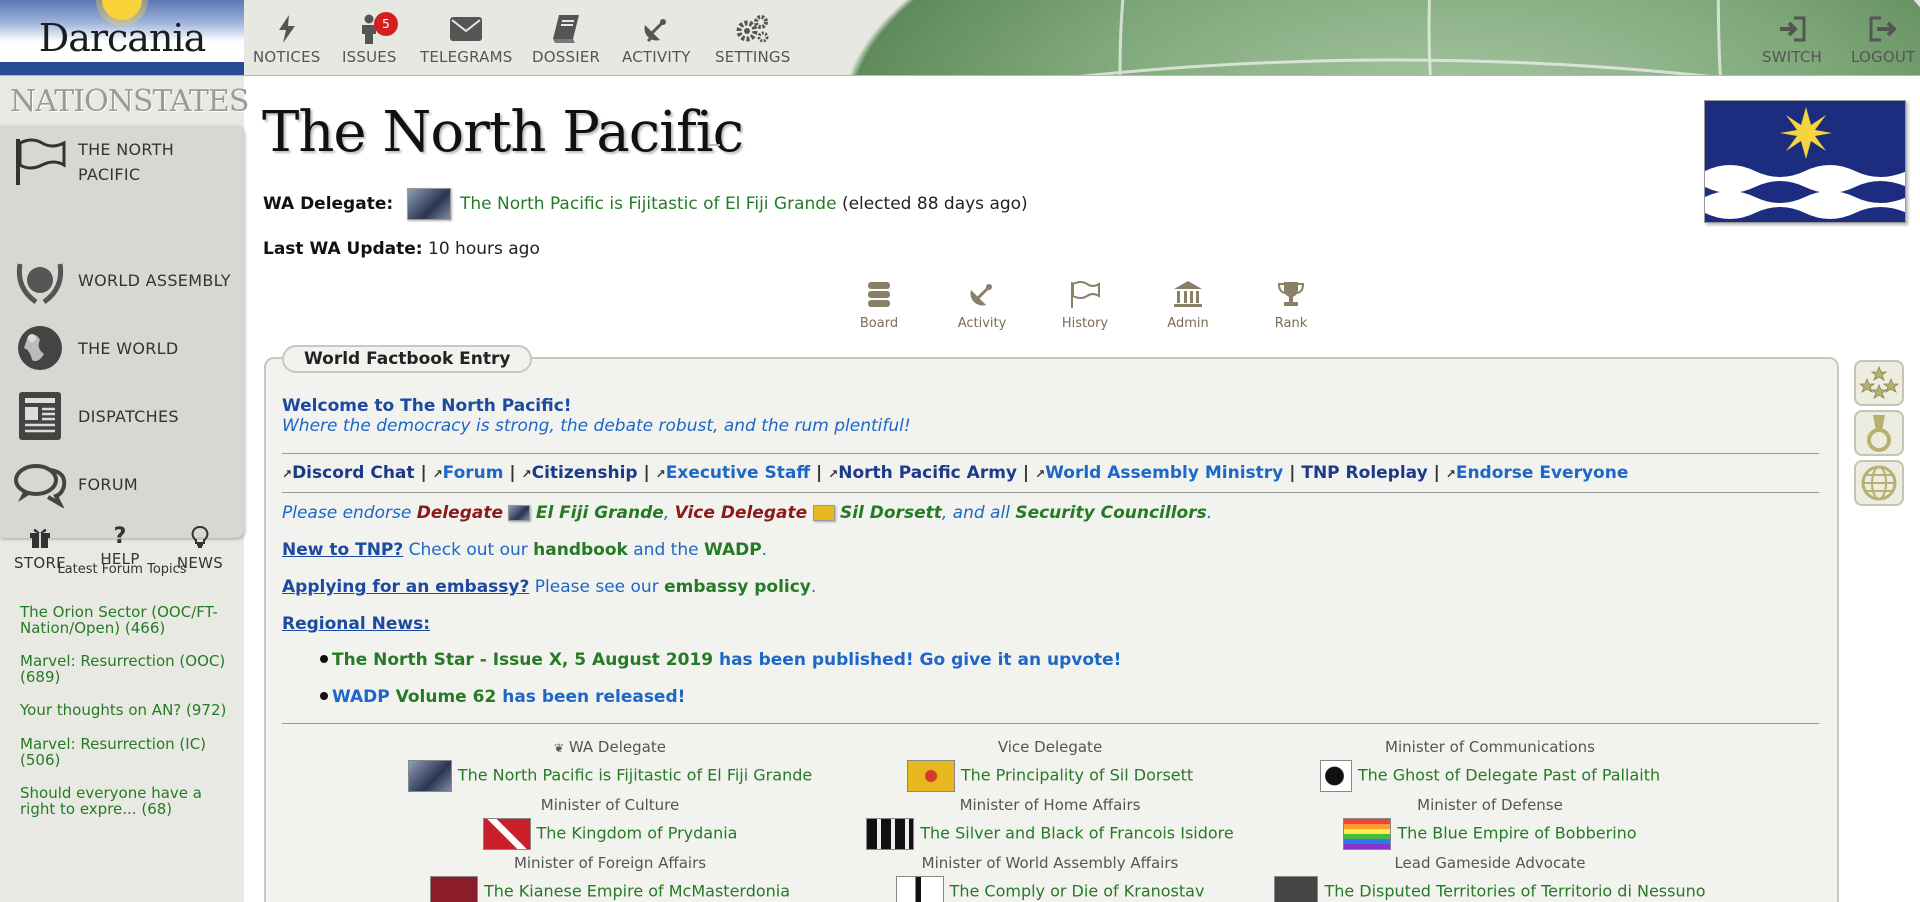  I want to click on tab-label: History, so click(1085, 323).